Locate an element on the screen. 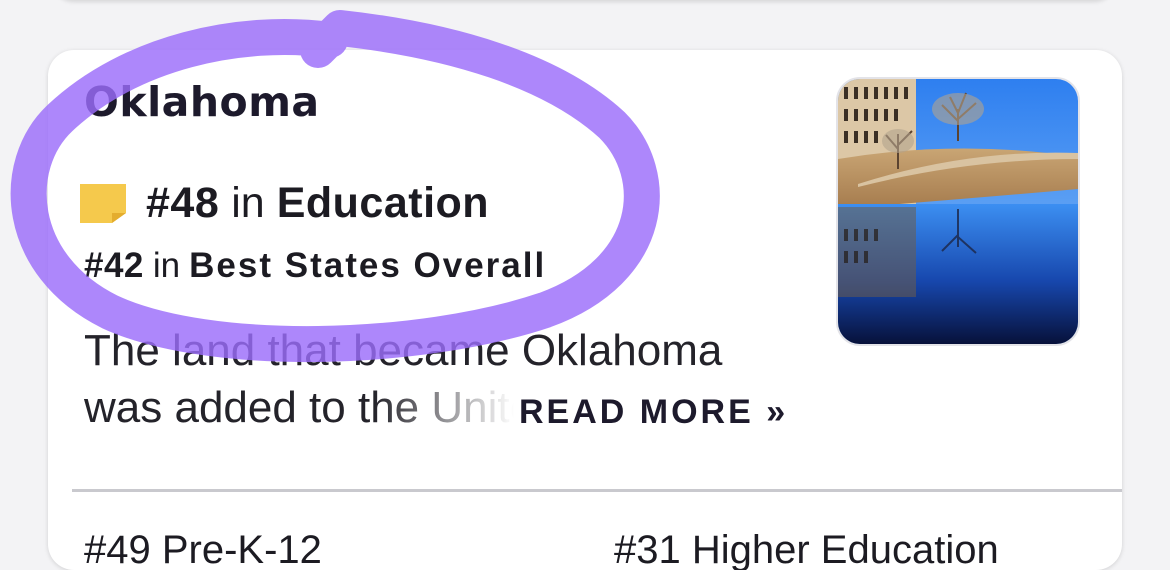 The width and height of the screenshot is (1170, 570). primary-rank-category: Education is located at coordinates (383, 203).